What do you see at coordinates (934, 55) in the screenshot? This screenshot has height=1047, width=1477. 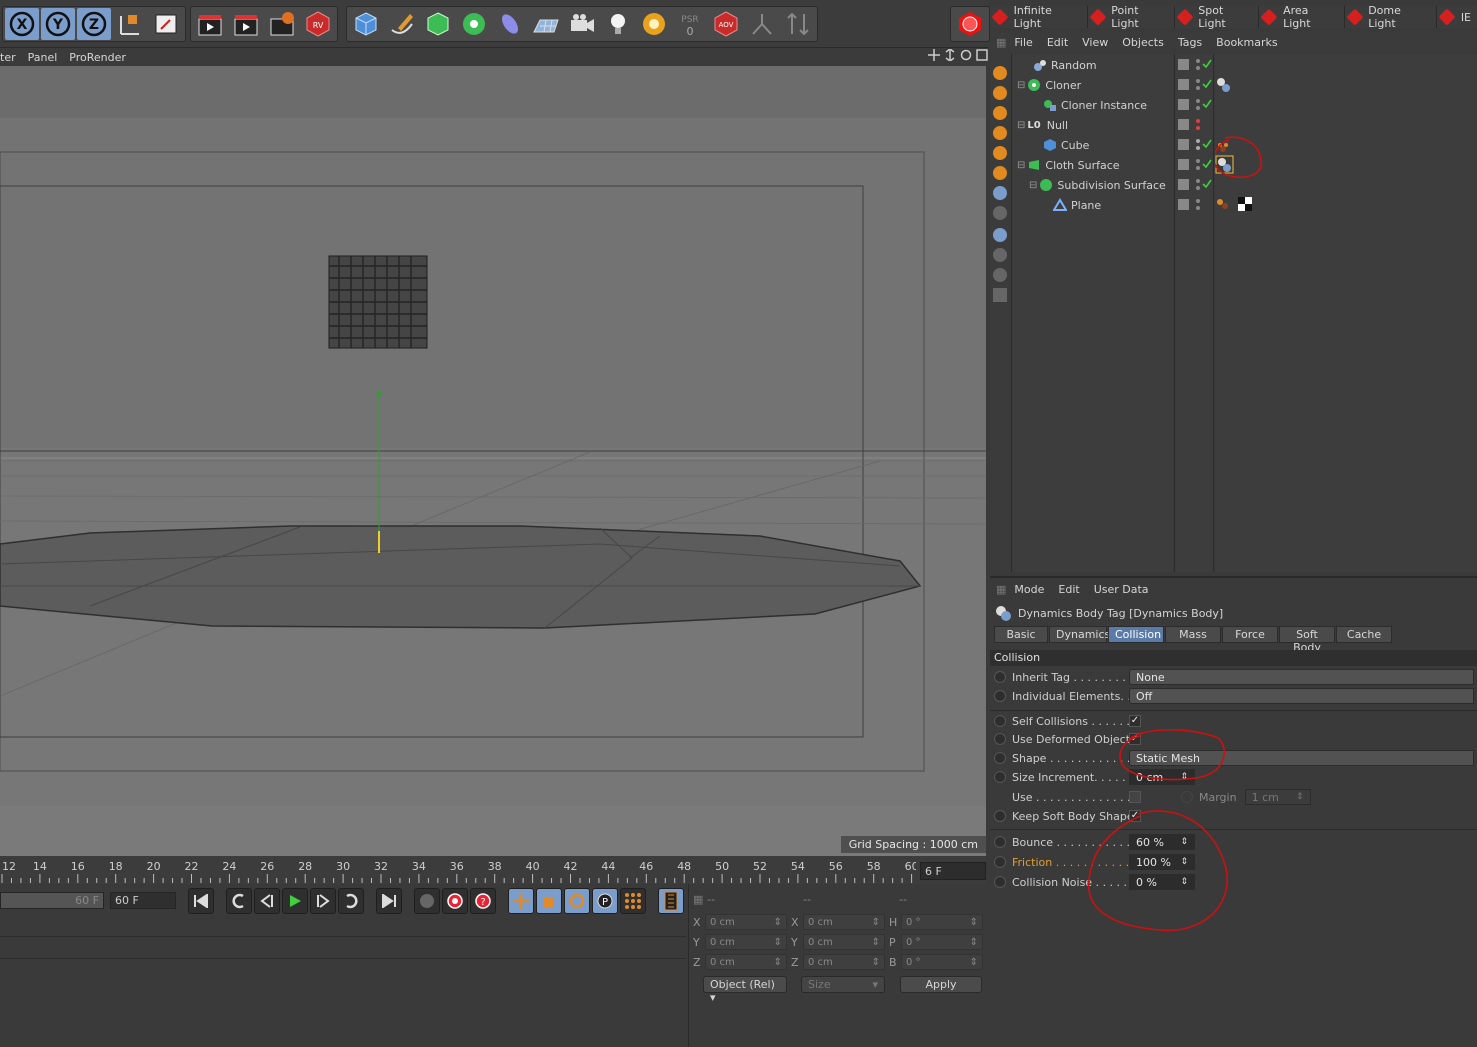 I see `move-view-icon` at bounding box center [934, 55].